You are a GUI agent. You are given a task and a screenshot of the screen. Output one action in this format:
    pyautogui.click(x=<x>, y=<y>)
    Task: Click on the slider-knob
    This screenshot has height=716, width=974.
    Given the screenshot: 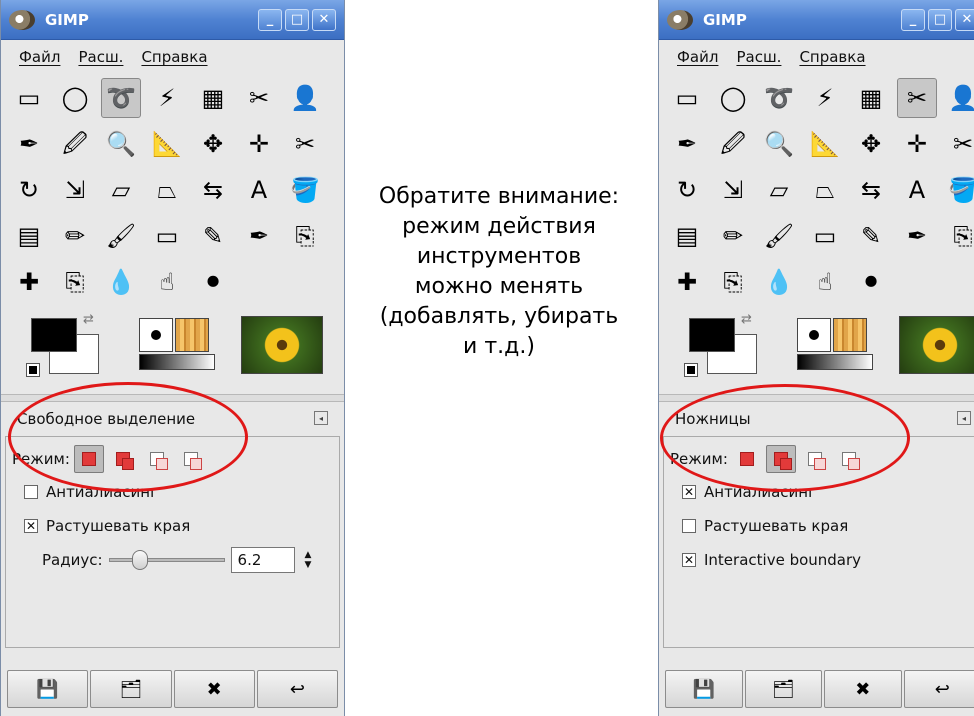 What is the action you would take?
    pyautogui.click(x=140, y=560)
    